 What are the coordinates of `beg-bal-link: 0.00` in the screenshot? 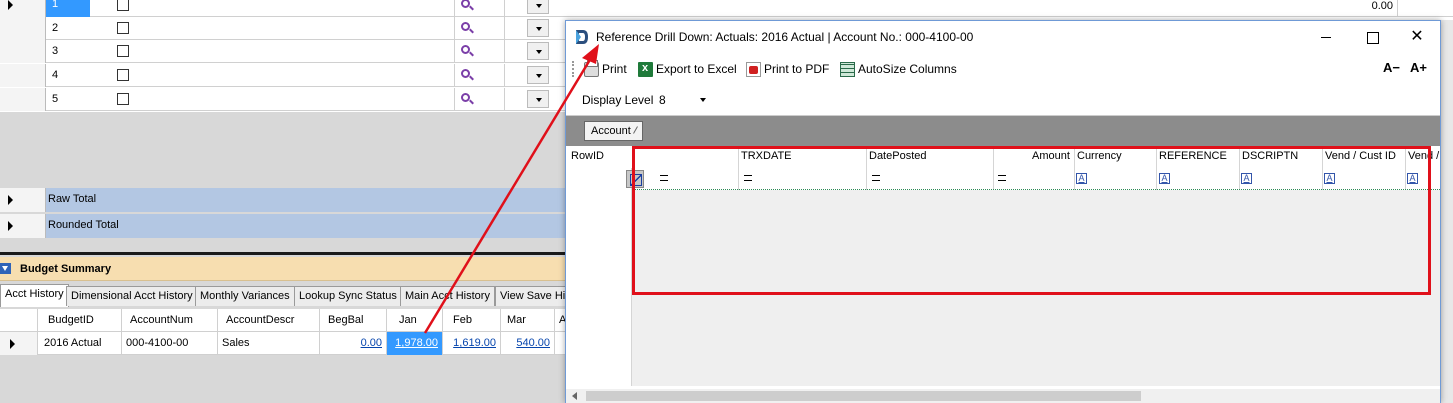 It's located at (353, 343).